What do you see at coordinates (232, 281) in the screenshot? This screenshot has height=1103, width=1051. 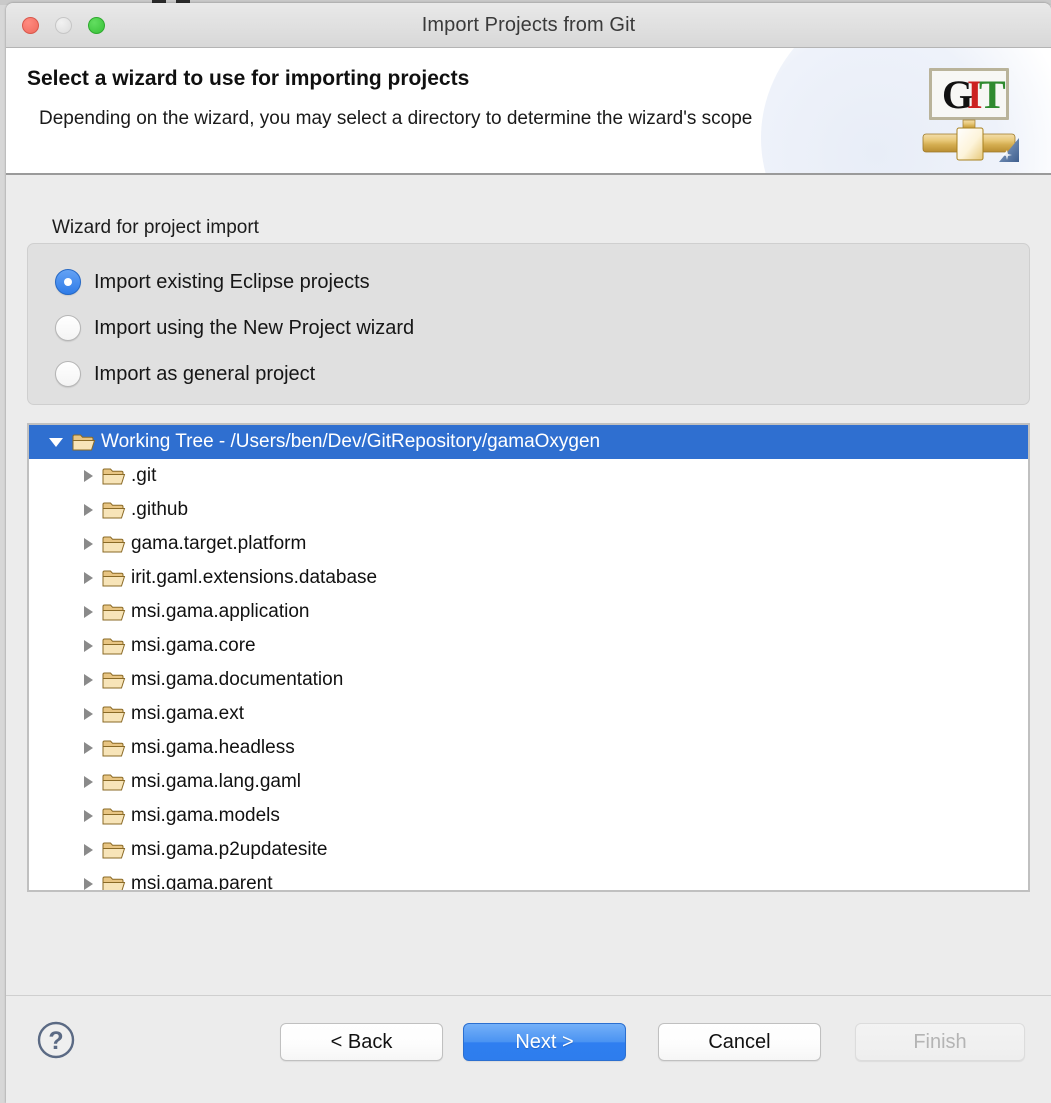 I see `radio-option-label: Import existing Eclipse projects` at bounding box center [232, 281].